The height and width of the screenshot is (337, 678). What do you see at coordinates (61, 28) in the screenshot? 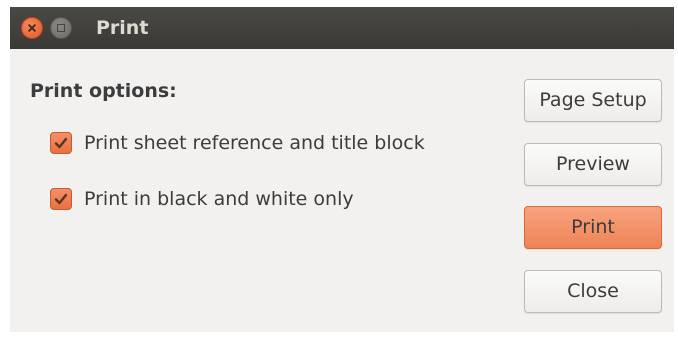
I see `minimize-icon` at bounding box center [61, 28].